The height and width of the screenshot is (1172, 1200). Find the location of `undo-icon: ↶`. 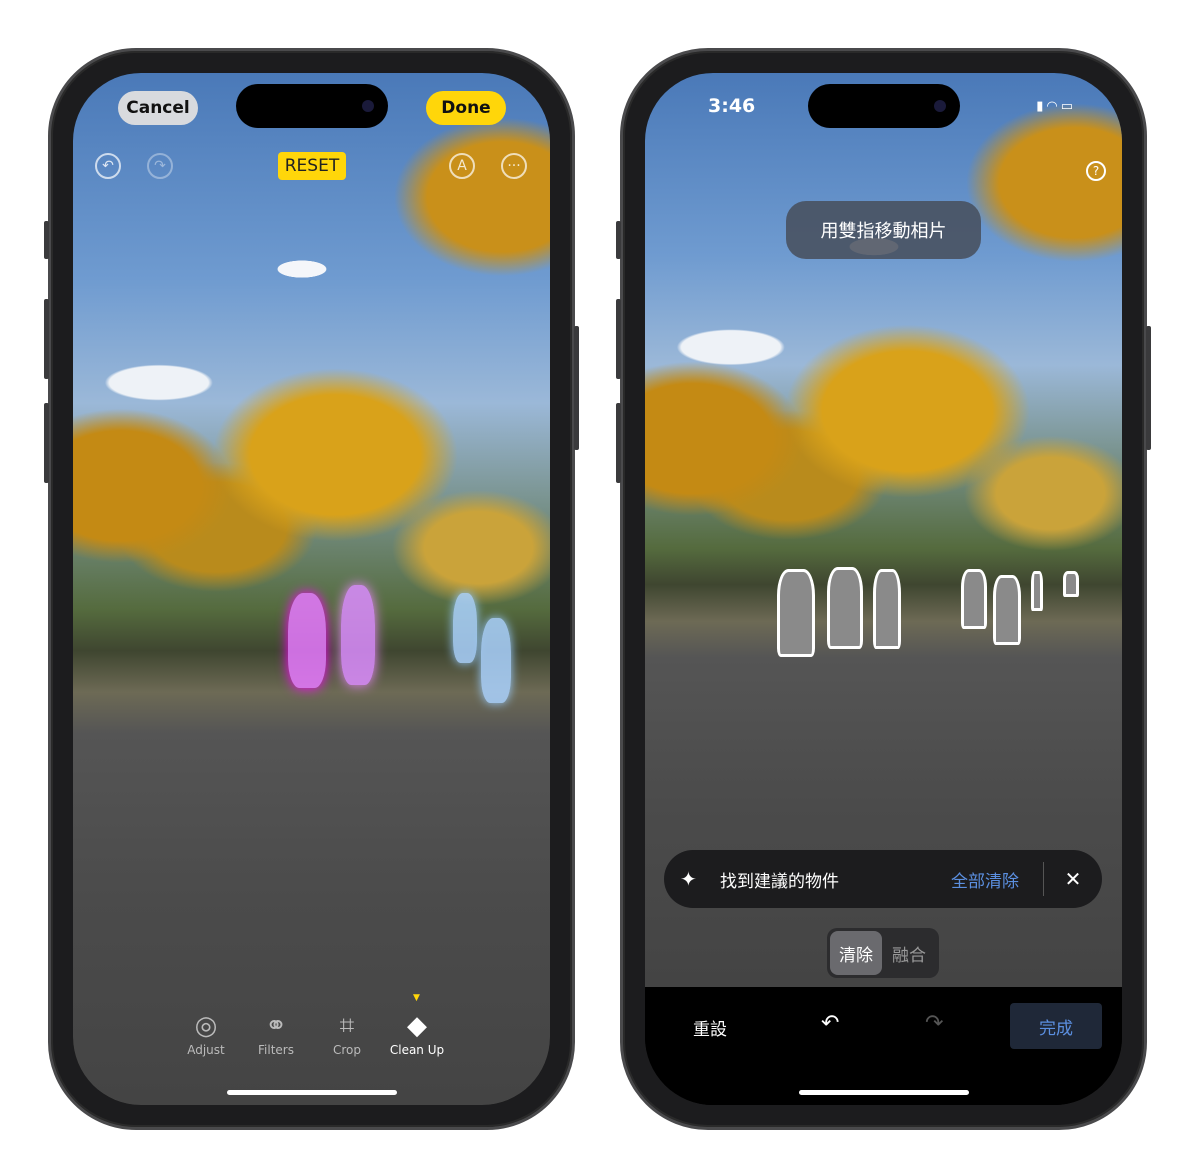

undo-icon: ↶ is located at coordinates (830, 1023).